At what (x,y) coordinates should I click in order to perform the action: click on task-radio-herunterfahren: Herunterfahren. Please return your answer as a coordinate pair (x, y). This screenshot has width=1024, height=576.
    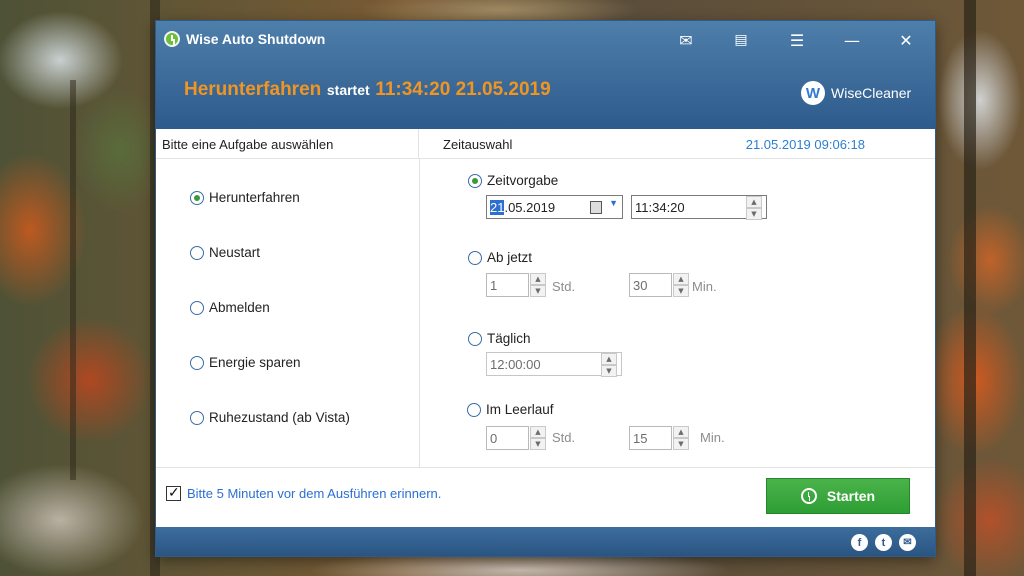
    Looking at the image, I should click on (245, 197).